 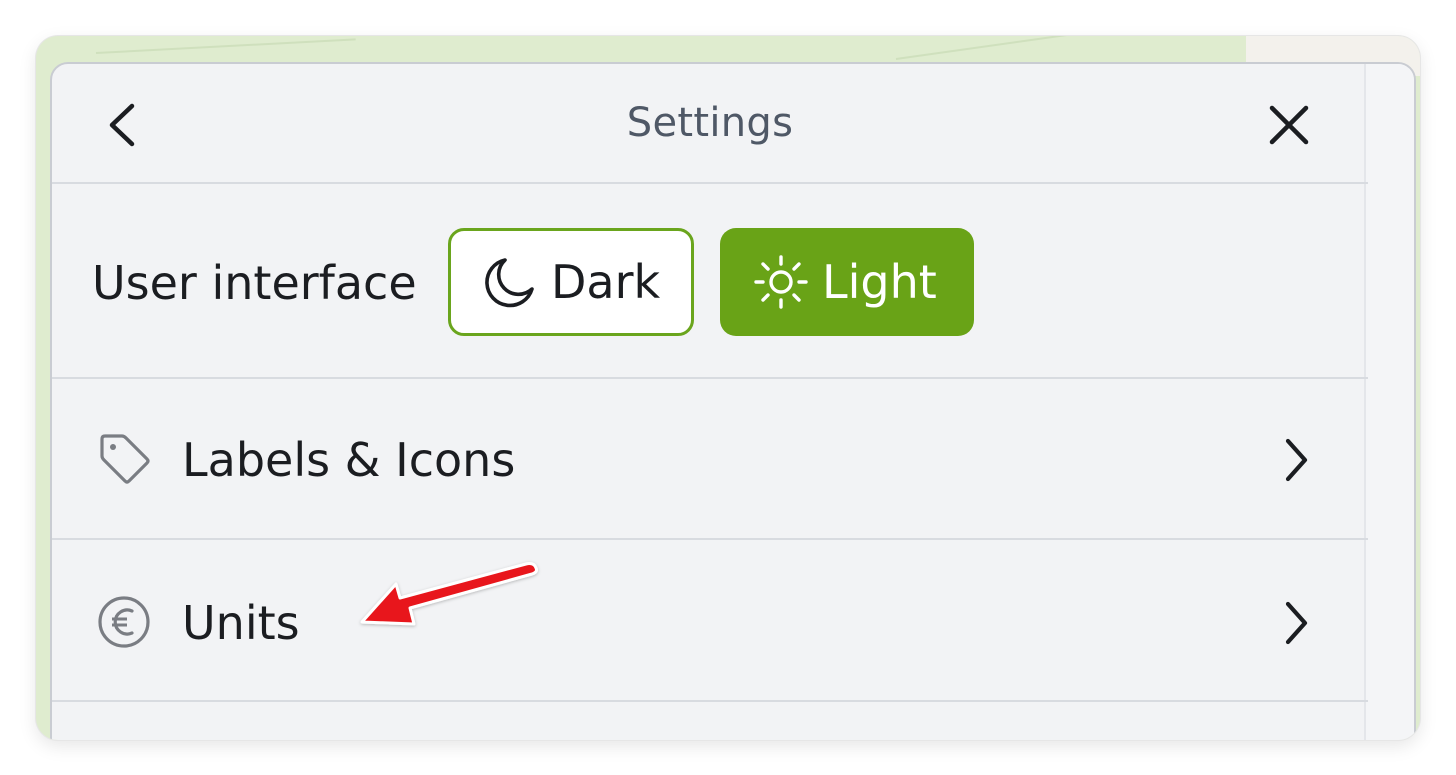 What do you see at coordinates (606, 282) in the screenshot?
I see `theme-dark-label: Dark` at bounding box center [606, 282].